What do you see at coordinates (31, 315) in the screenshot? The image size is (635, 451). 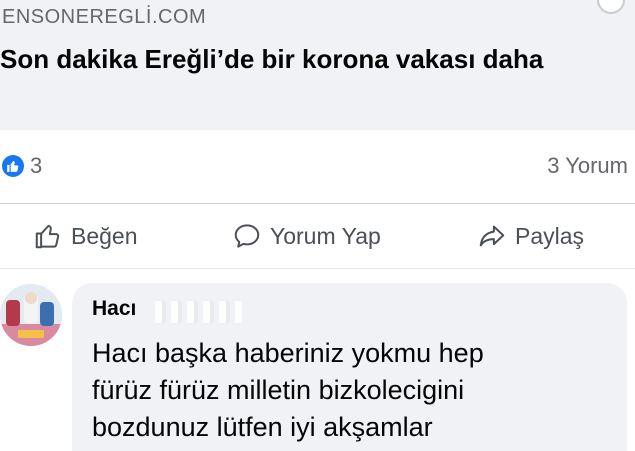 I see `avatar` at bounding box center [31, 315].